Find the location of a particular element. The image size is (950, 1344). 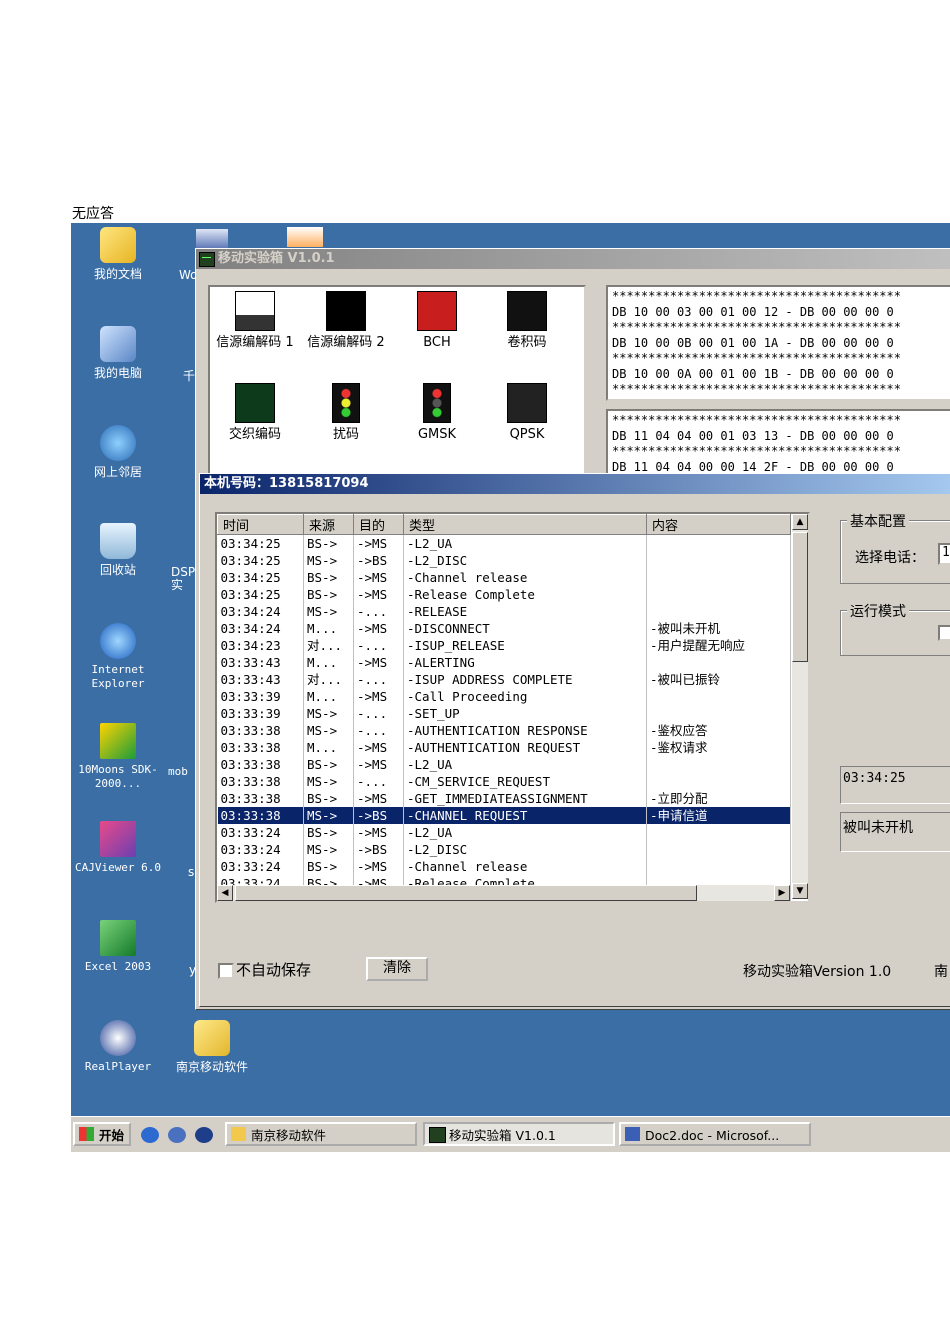

desktop-icon-internet-explorer: Internet Explorer is located at coordinates (118, 657).